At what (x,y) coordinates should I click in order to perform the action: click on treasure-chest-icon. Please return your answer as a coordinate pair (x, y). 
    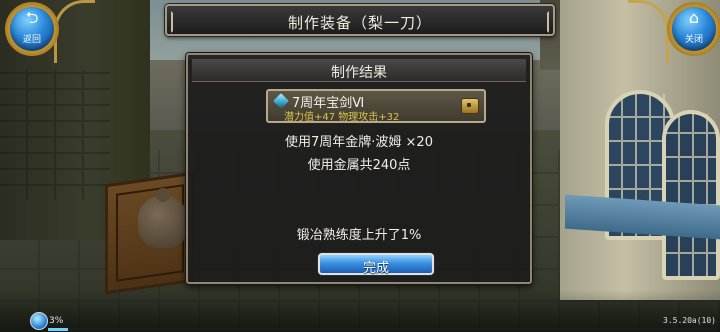
    Looking at the image, I should click on (470, 106).